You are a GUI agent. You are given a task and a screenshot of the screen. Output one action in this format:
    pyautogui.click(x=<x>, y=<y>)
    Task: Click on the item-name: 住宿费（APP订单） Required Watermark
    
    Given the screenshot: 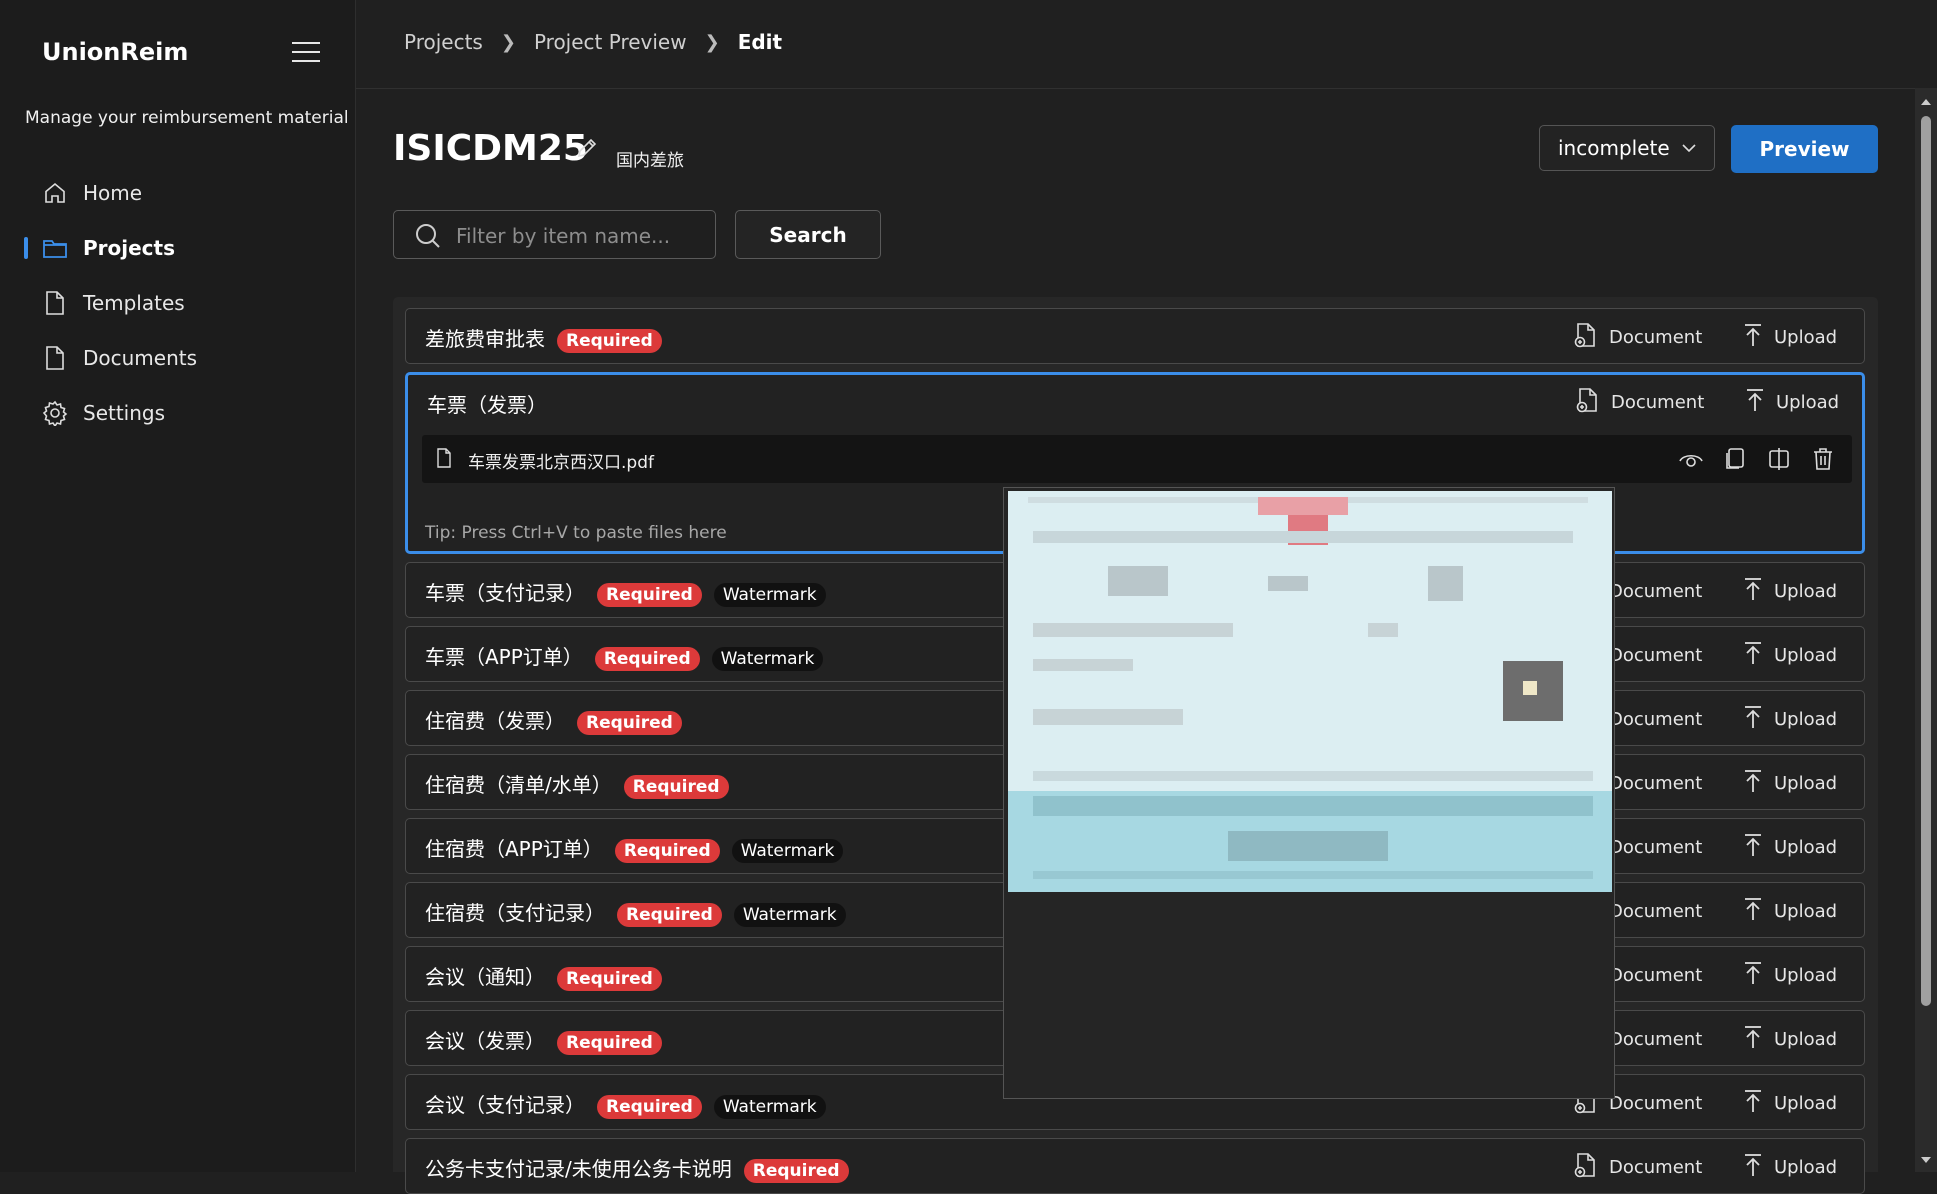 What is the action you would take?
    pyautogui.click(x=634, y=848)
    